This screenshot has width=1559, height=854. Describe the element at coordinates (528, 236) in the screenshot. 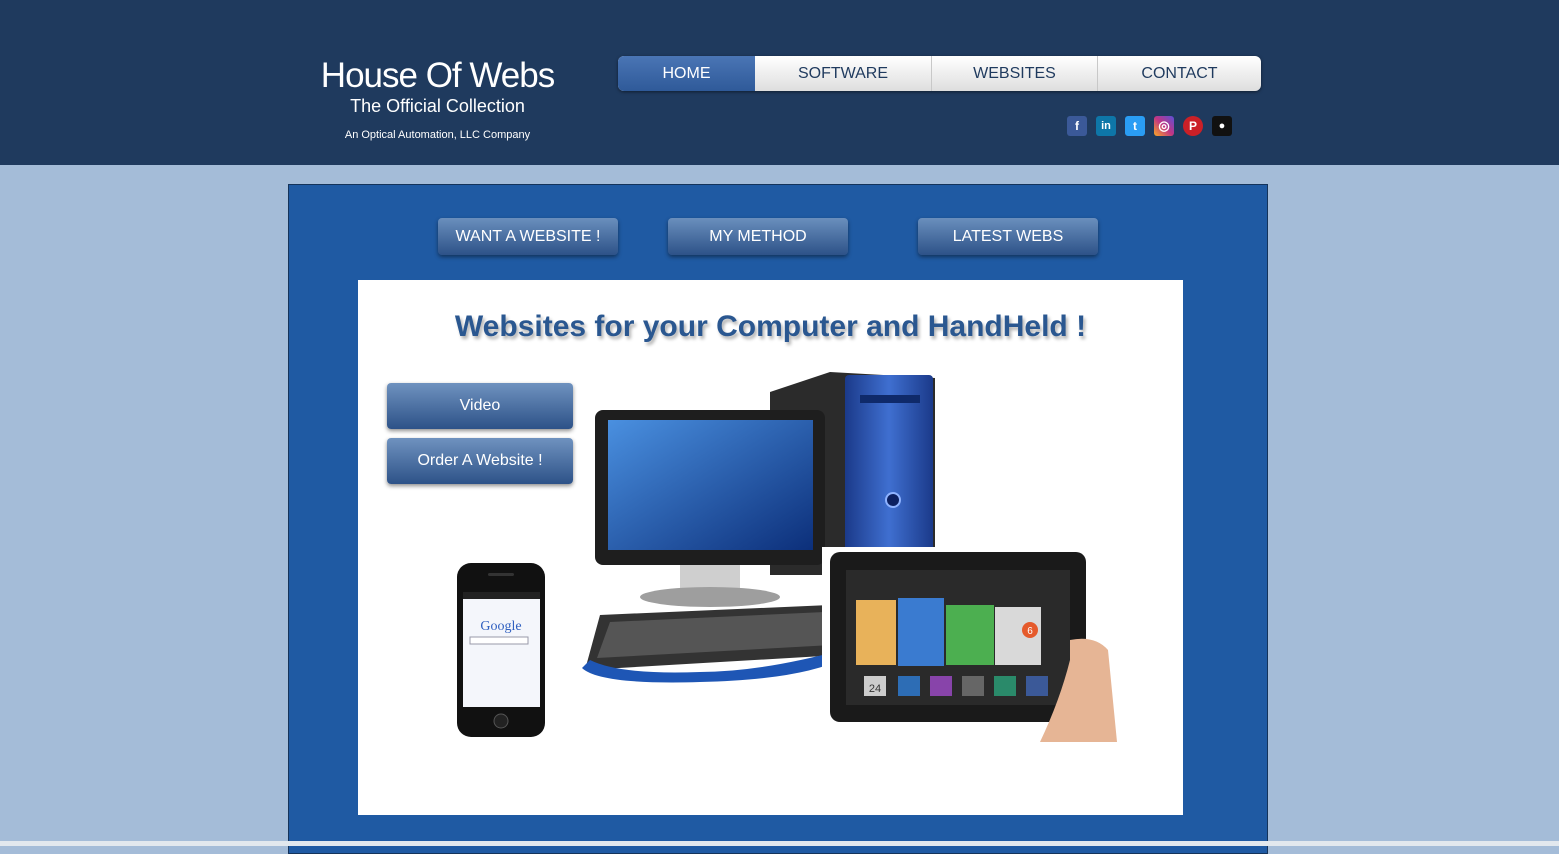

I see `want-a-website-button: WANT A WEBSITE !` at that location.